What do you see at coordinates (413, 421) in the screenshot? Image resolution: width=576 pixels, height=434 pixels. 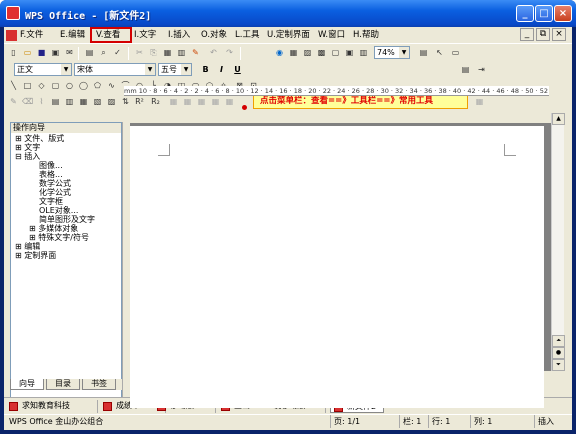 I see `status-col: 栏: 1` at bounding box center [413, 421].